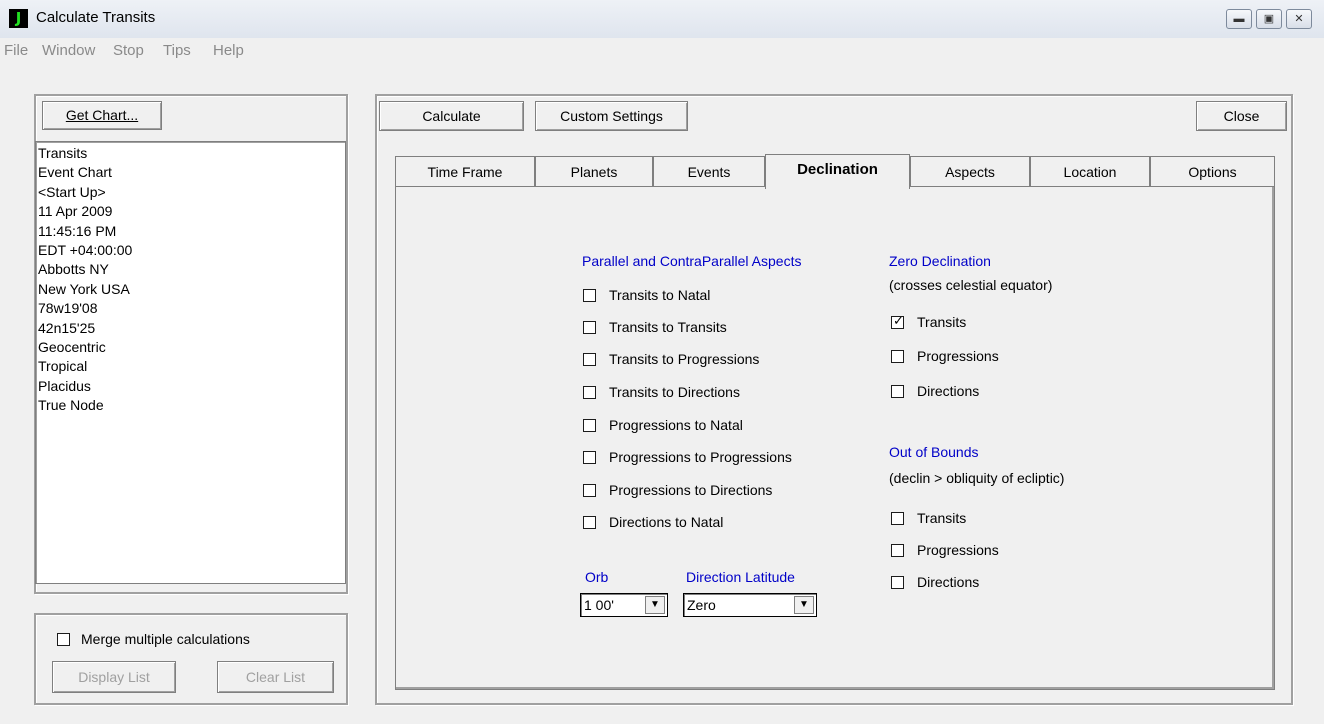 The image size is (1324, 724). What do you see at coordinates (589, 425) in the screenshot?
I see `checkbox-progressions-natal` at bounding box center [589, 425].